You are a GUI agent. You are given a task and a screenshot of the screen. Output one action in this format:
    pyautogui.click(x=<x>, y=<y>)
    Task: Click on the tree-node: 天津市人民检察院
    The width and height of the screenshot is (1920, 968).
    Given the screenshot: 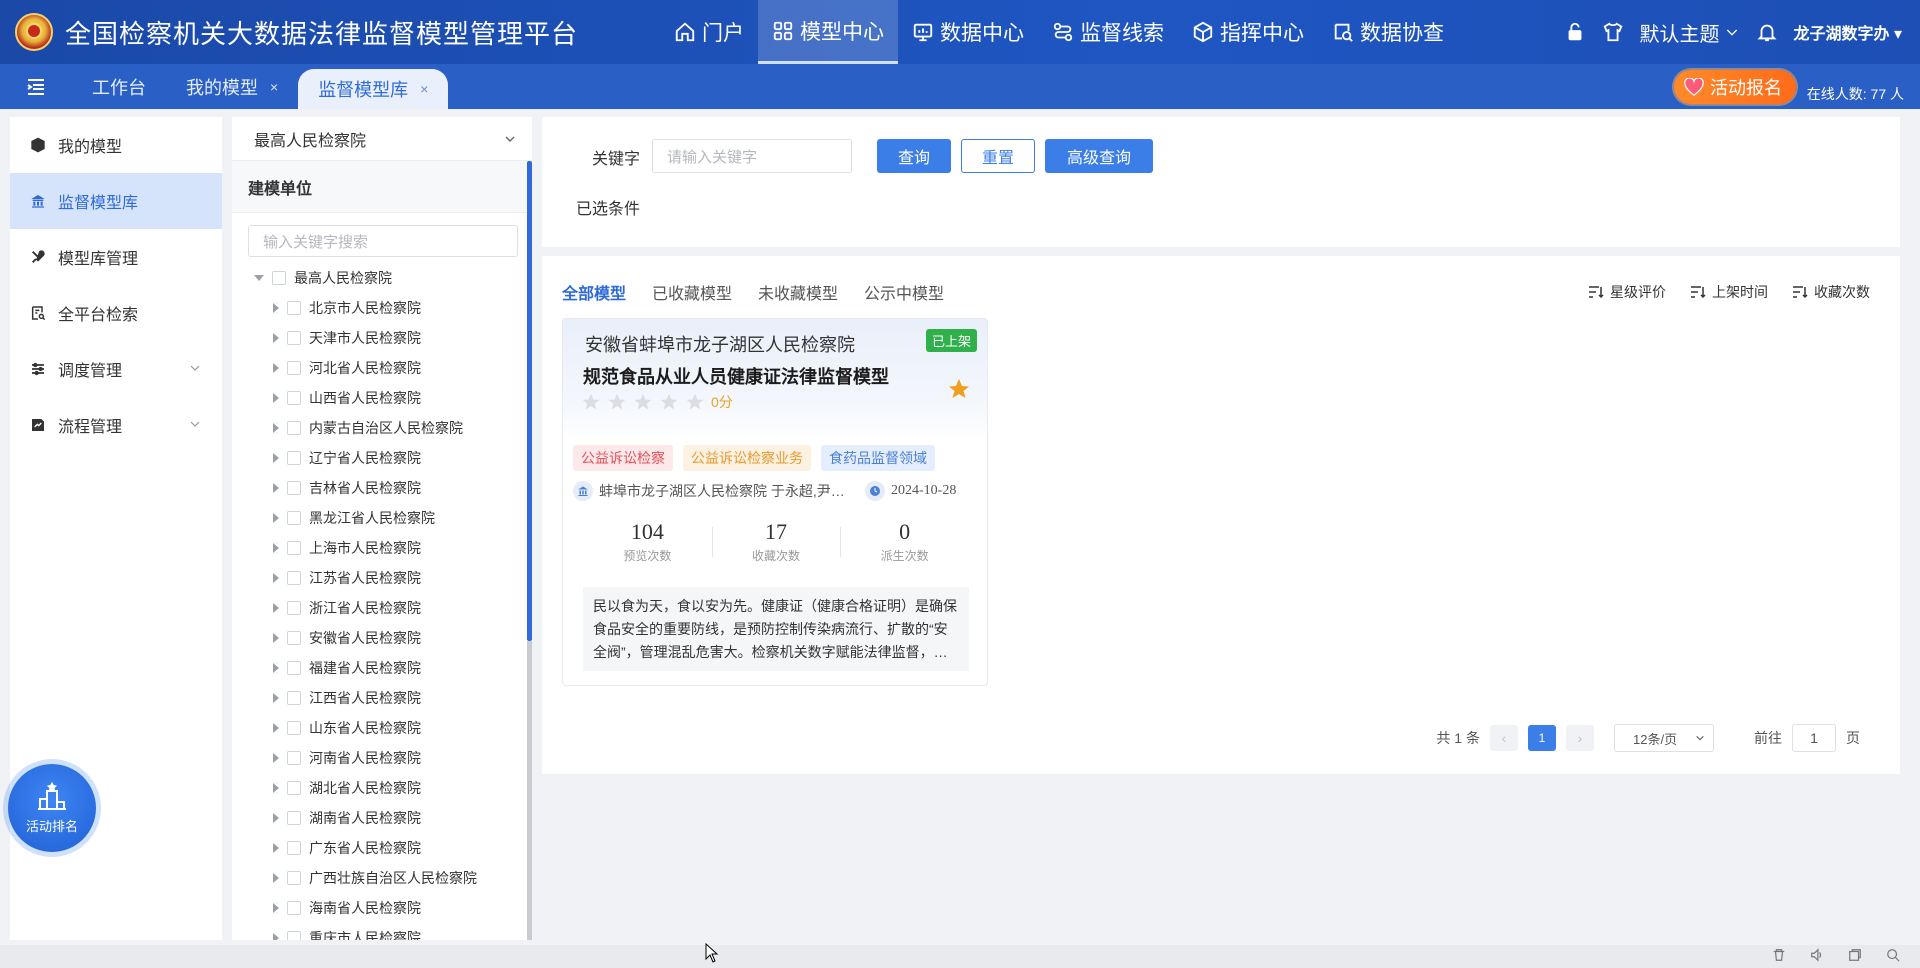 What is the action you would take?
    pyautogui.click(x=382, y=338)
    